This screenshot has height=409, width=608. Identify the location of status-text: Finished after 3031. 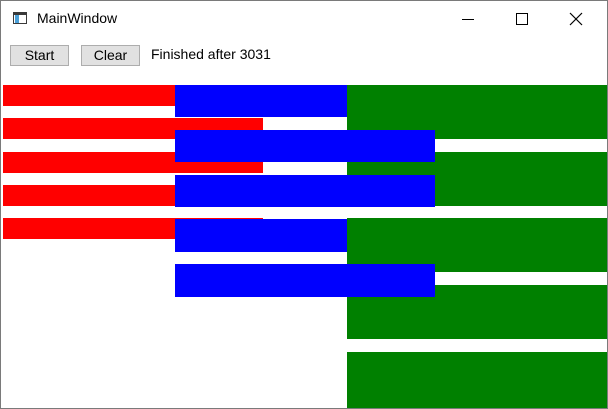
(211, 54).